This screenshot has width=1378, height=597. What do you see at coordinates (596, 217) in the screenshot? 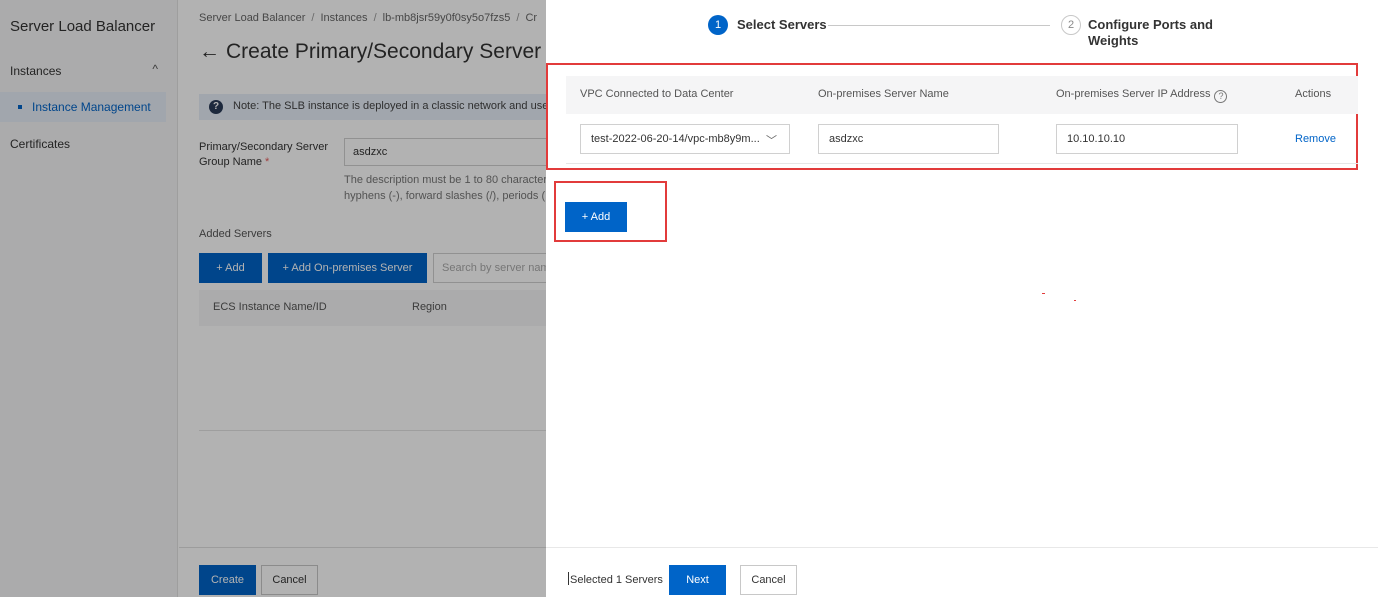
I see `add-row-button: + Add` at bounding box center [596, 217].